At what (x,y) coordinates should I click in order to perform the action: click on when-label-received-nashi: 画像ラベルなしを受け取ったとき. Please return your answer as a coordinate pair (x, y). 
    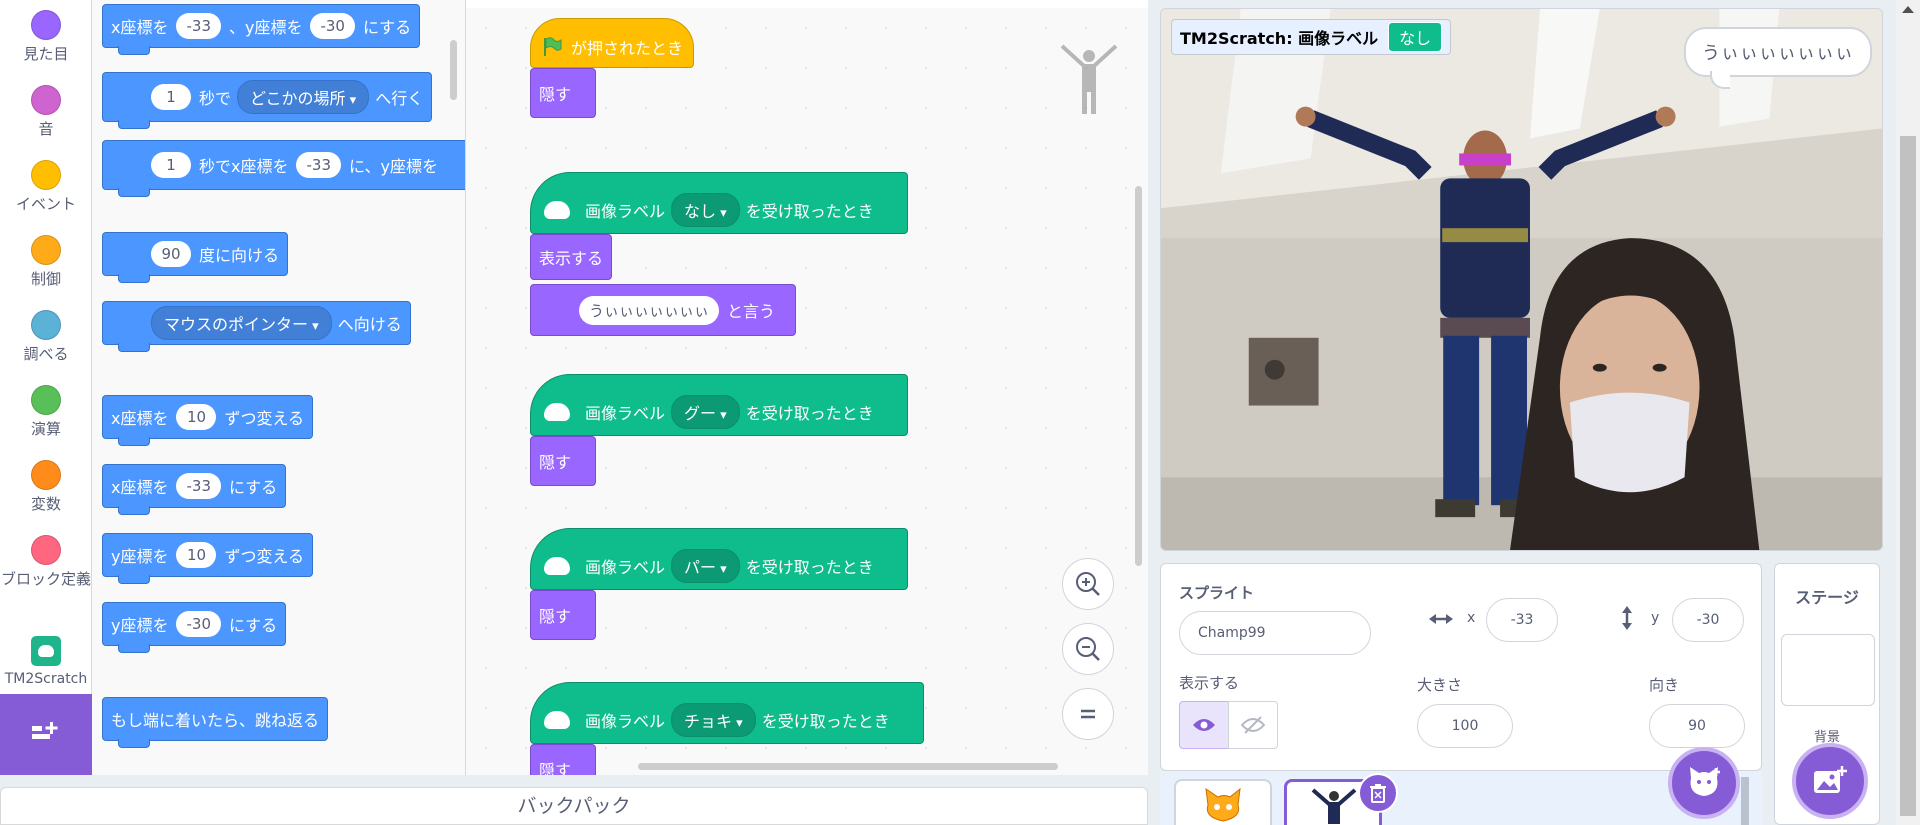
    Looking at the image, I should click on (719, 203).